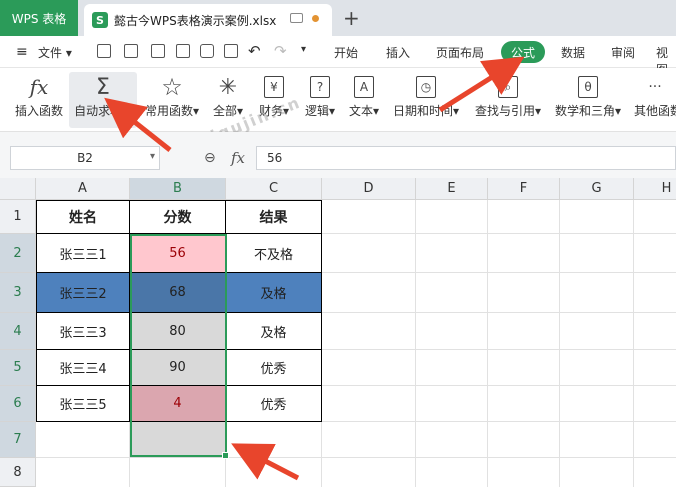 The height and width of the screenshot is (487, 676). Describe the element at coordinates (481, 84) in the screenshot. I see `arrow-to-formula-tab` at that location.